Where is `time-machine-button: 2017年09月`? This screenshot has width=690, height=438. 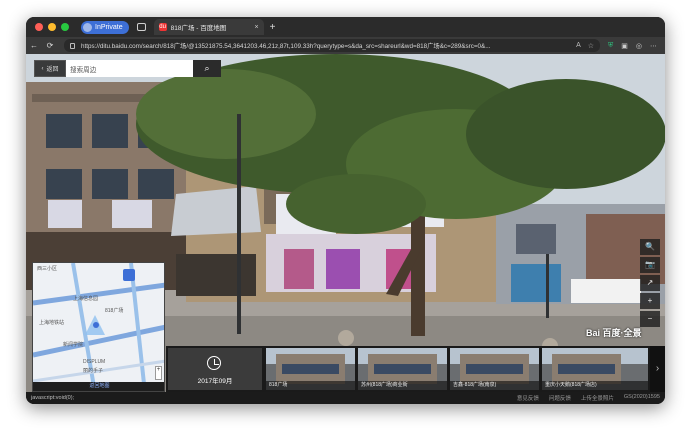
time-machine-button: 2017年09月 is located at coordinates (215, 369).